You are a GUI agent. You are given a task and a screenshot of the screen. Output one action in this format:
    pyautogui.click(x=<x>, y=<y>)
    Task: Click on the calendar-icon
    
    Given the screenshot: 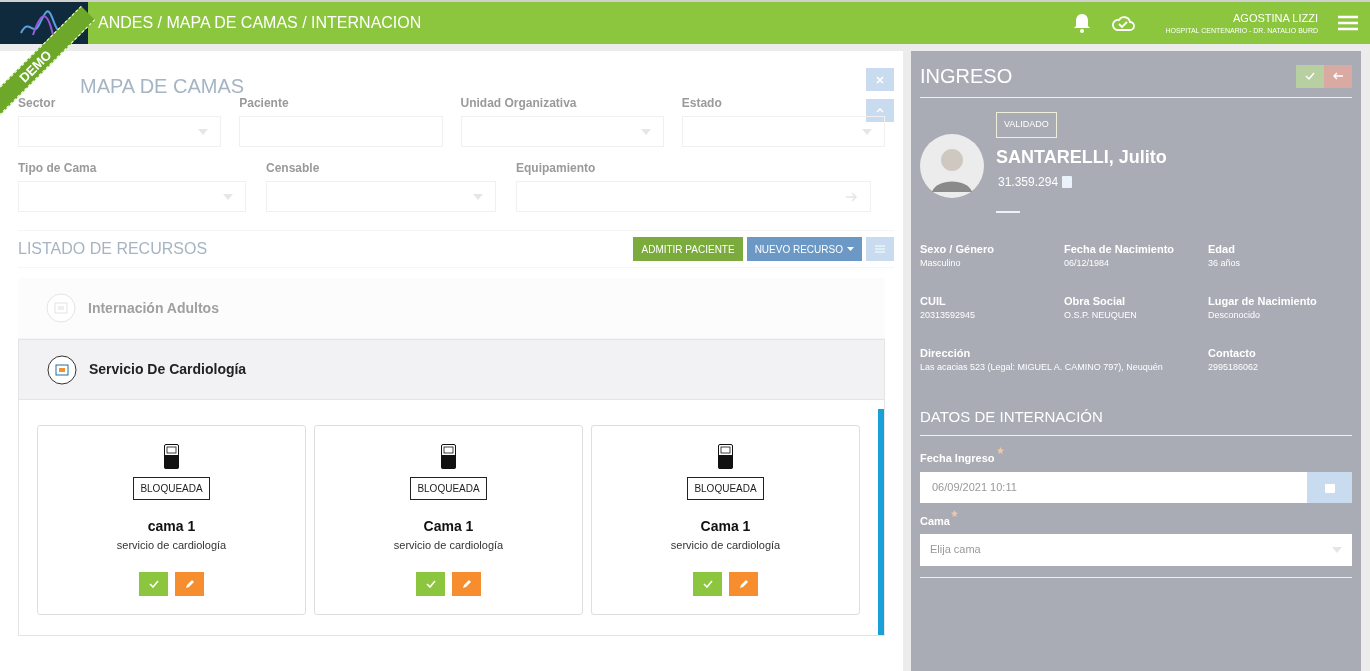 What is the action you would take?
    pyautogui.click(x=1329, y=487)
    